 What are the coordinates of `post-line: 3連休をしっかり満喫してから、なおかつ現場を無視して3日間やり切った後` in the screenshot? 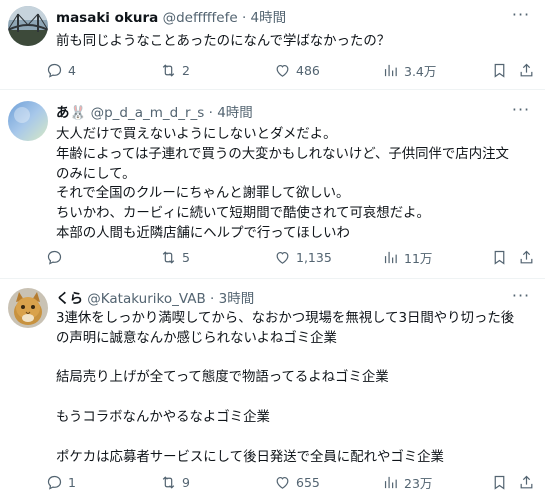 It's located at (285, 318).